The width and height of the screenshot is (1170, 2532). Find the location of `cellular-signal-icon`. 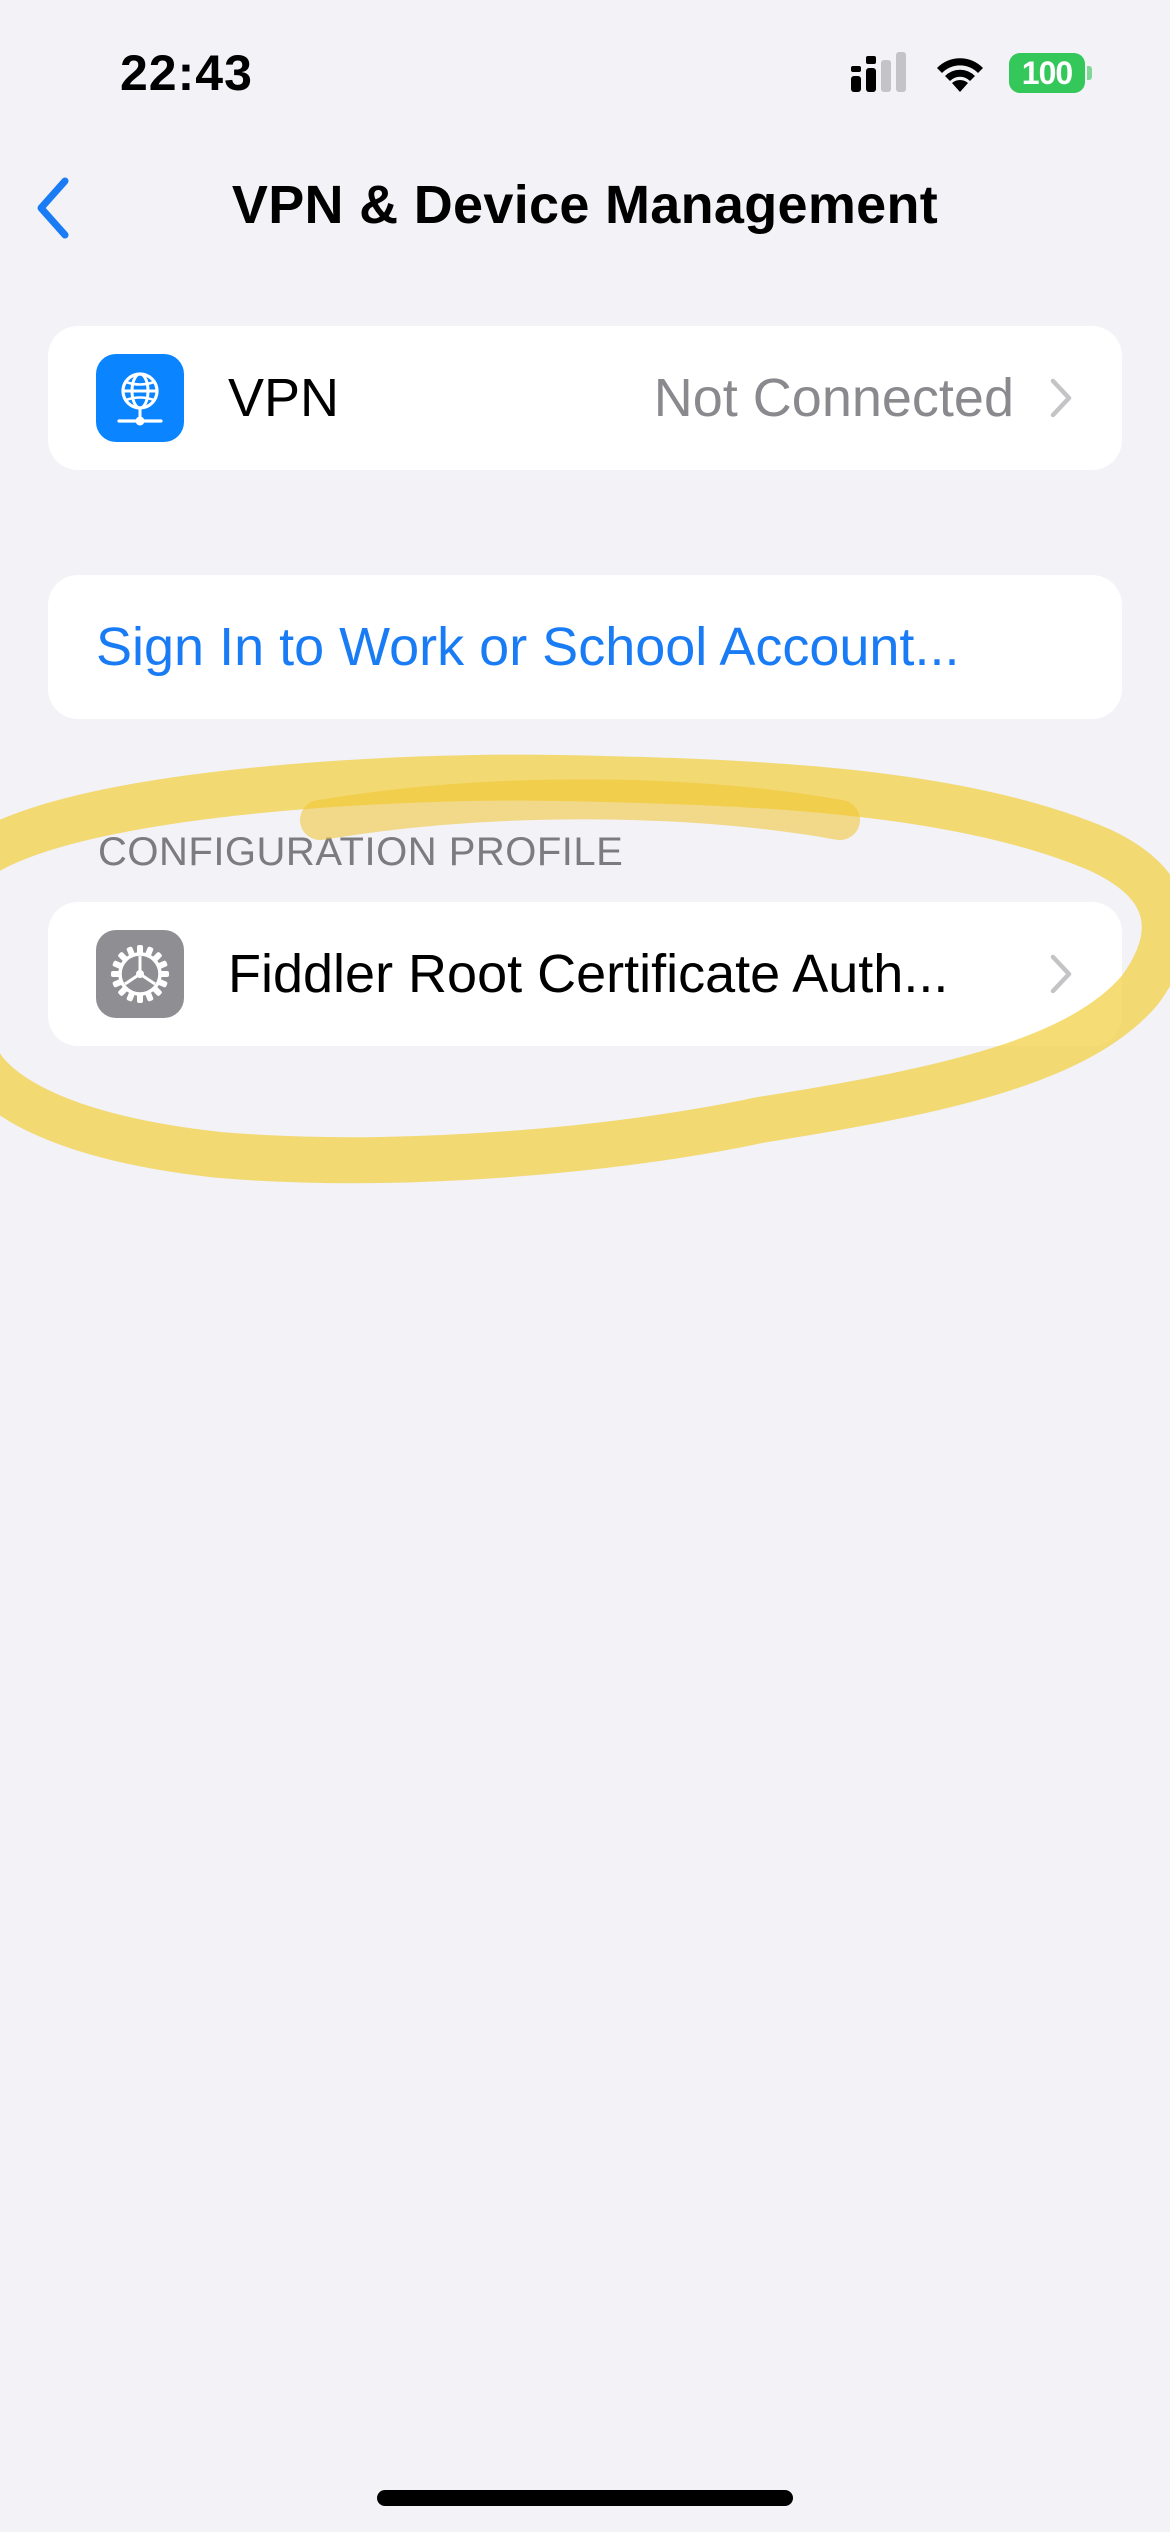

cellular-signal-icon is located at coordinates (878, 72).